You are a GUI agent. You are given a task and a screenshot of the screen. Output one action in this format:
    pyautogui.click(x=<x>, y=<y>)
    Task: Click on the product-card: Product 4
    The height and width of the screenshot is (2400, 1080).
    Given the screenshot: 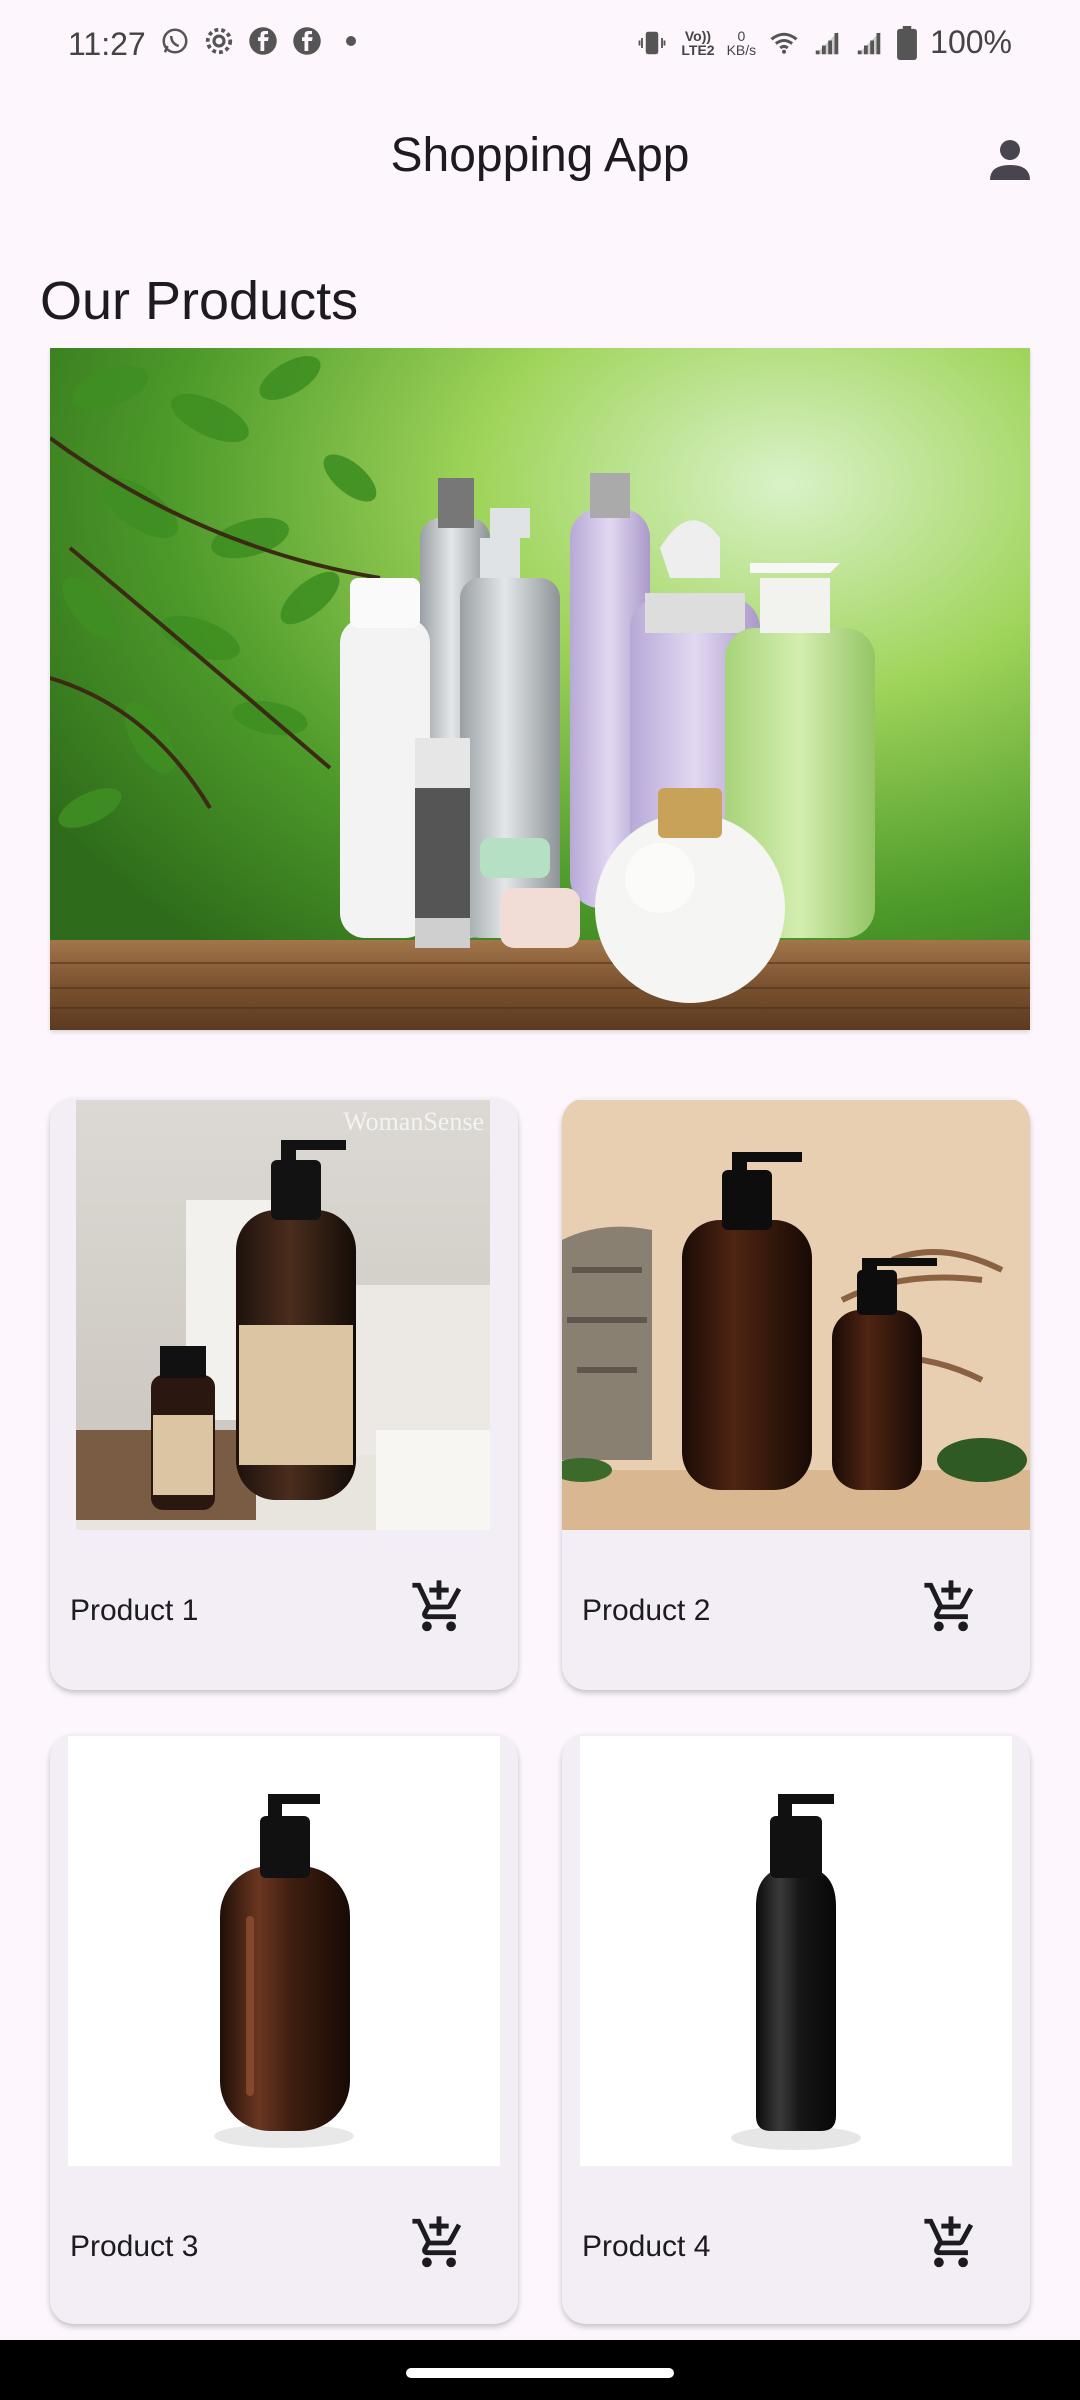 What is the action you would take?
    pyautogui.click(x=796, y=2029)
    